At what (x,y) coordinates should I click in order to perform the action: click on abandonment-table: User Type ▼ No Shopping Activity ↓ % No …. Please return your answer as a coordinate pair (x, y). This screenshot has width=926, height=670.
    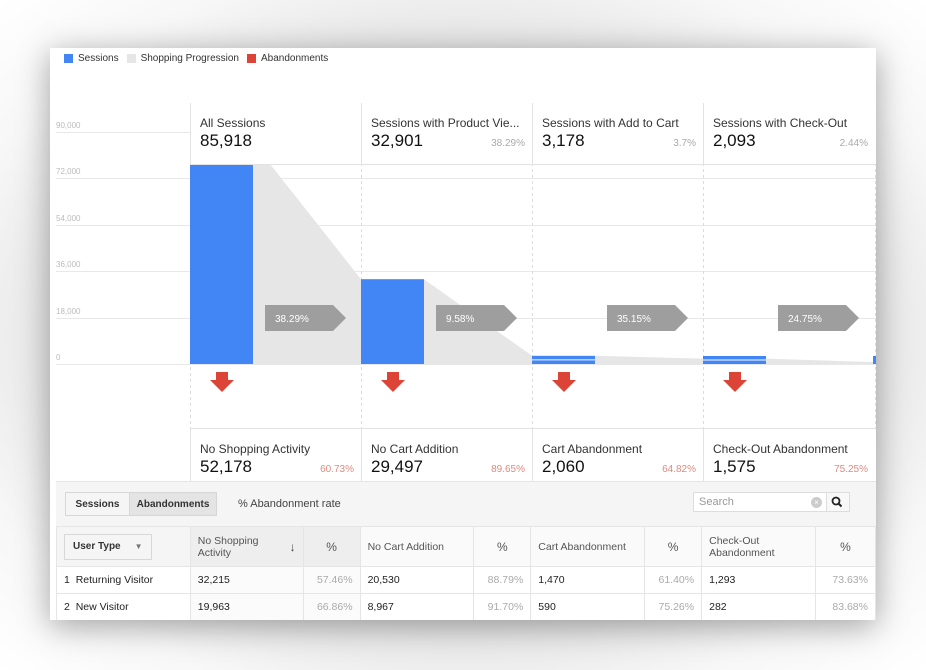
    Looking at the image, I should click on (466, 573).